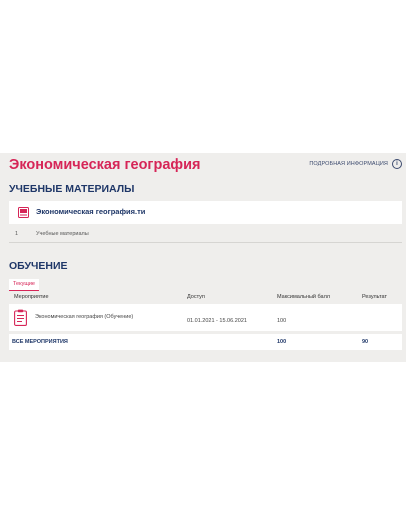  Describe the element at coordinates (282, 321) in the screenshot. I see `event-max-score: 100` at that location.